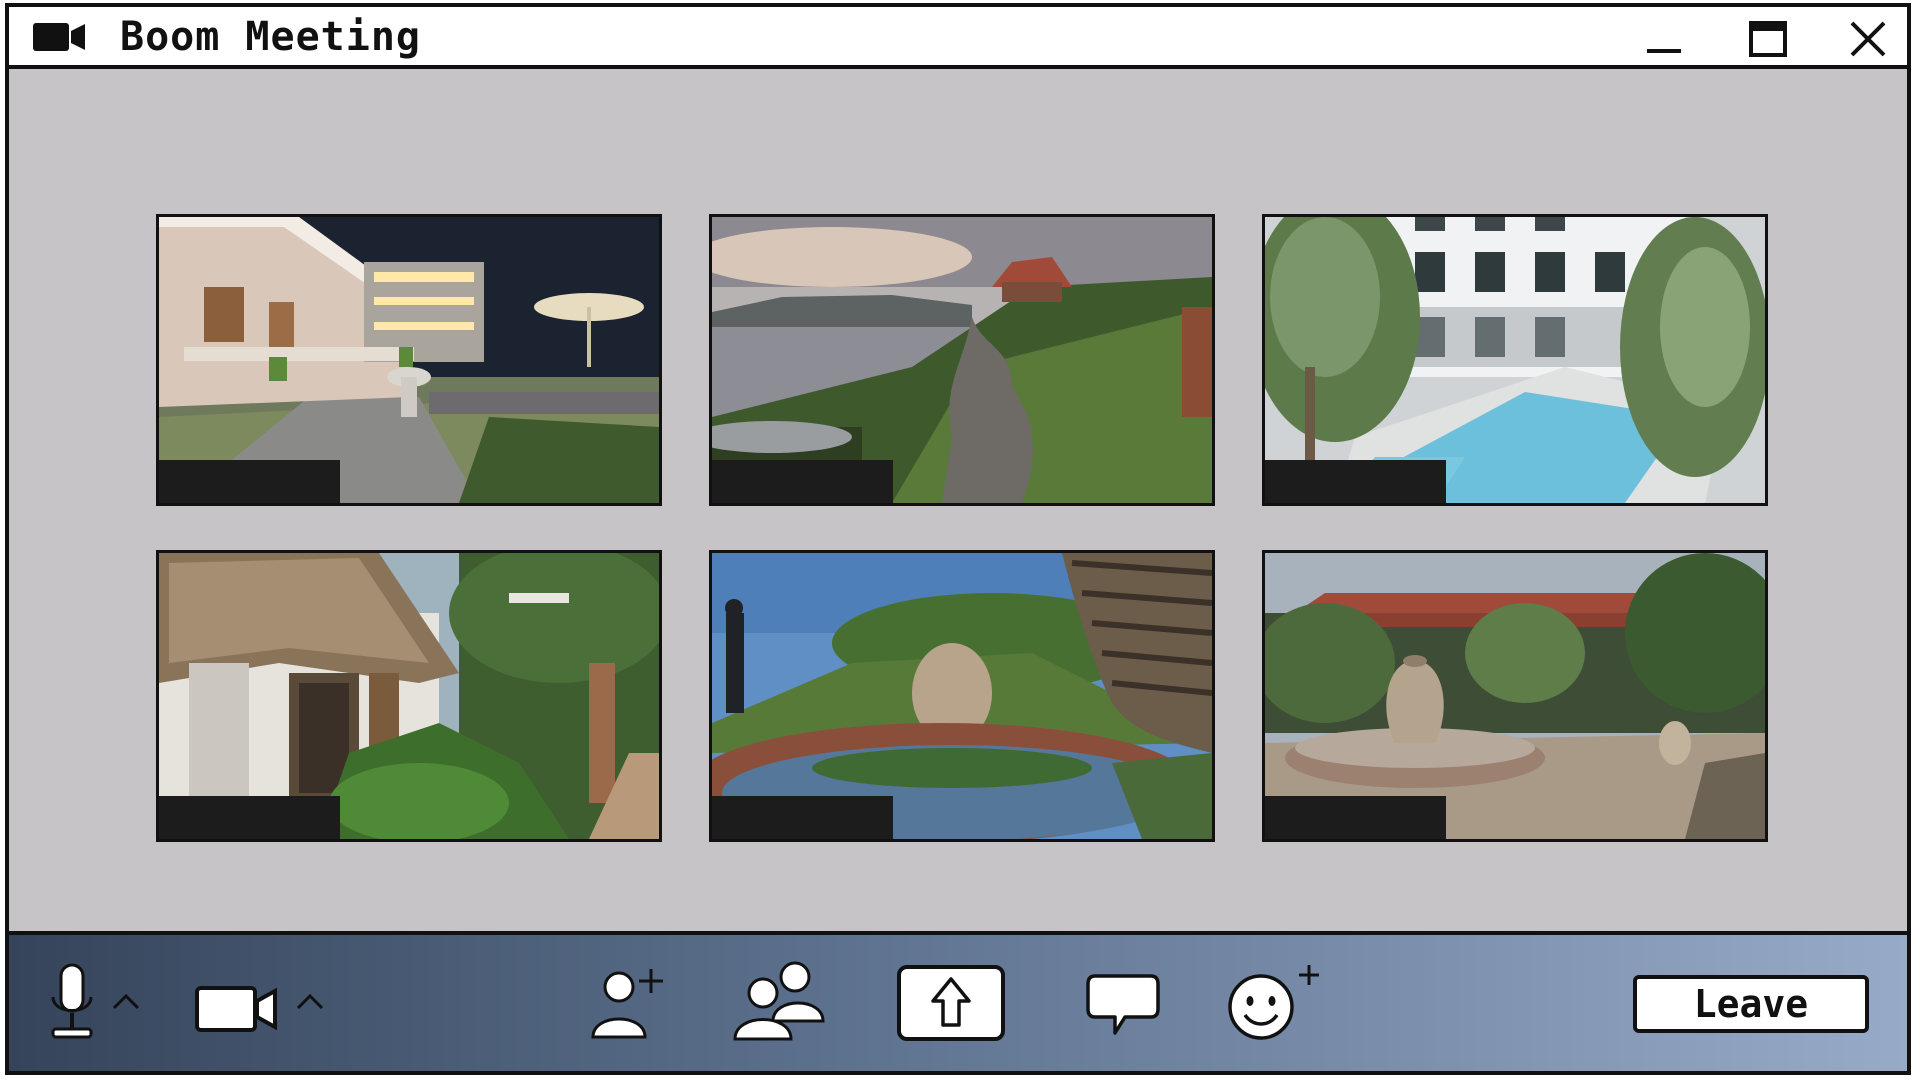  I want to click on mute-button, so click(72, 1004).